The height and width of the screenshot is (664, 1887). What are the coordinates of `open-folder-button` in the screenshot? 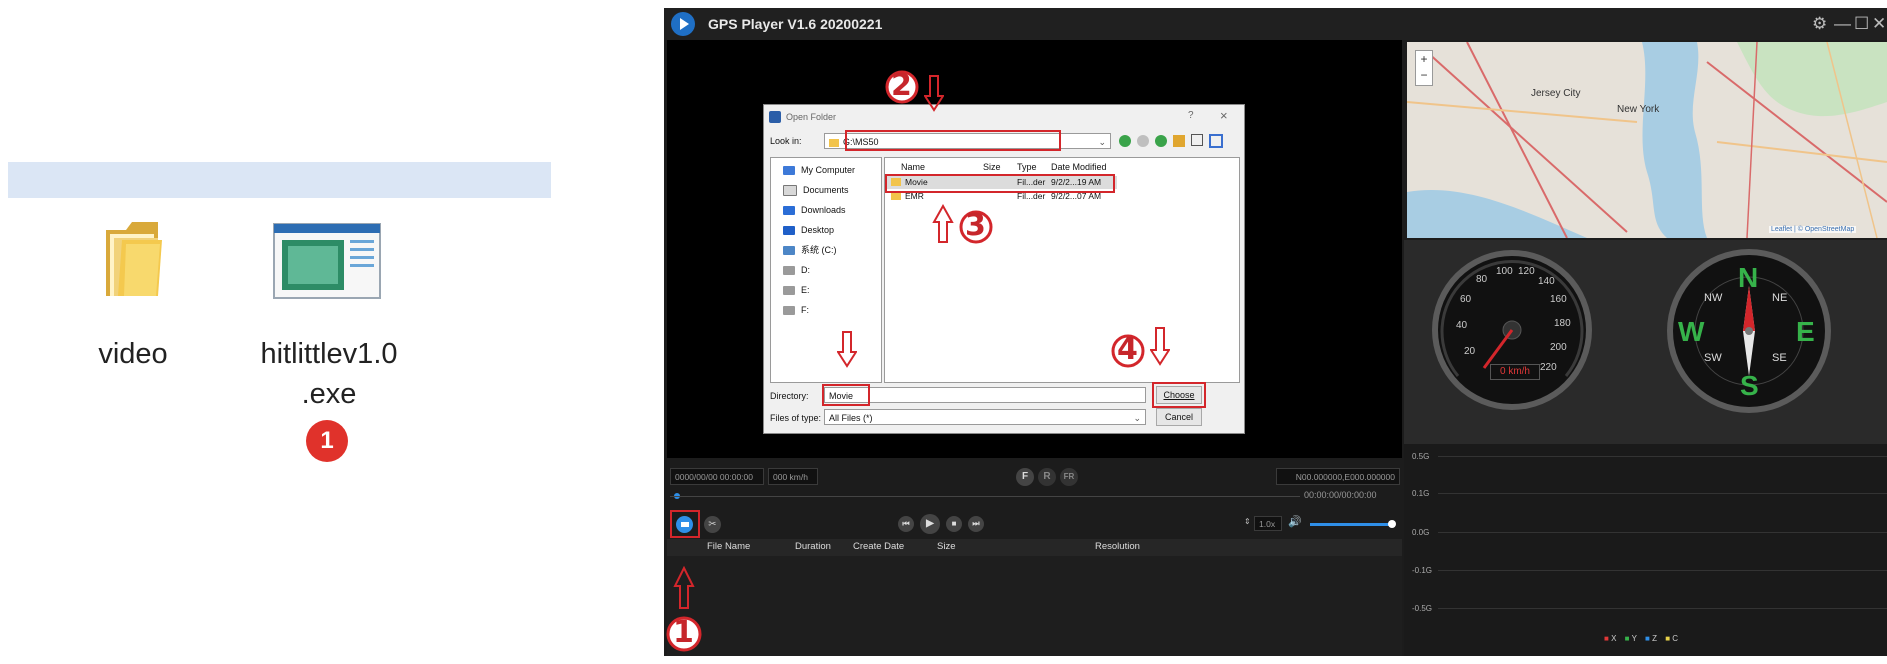 It's located at (684, 524).